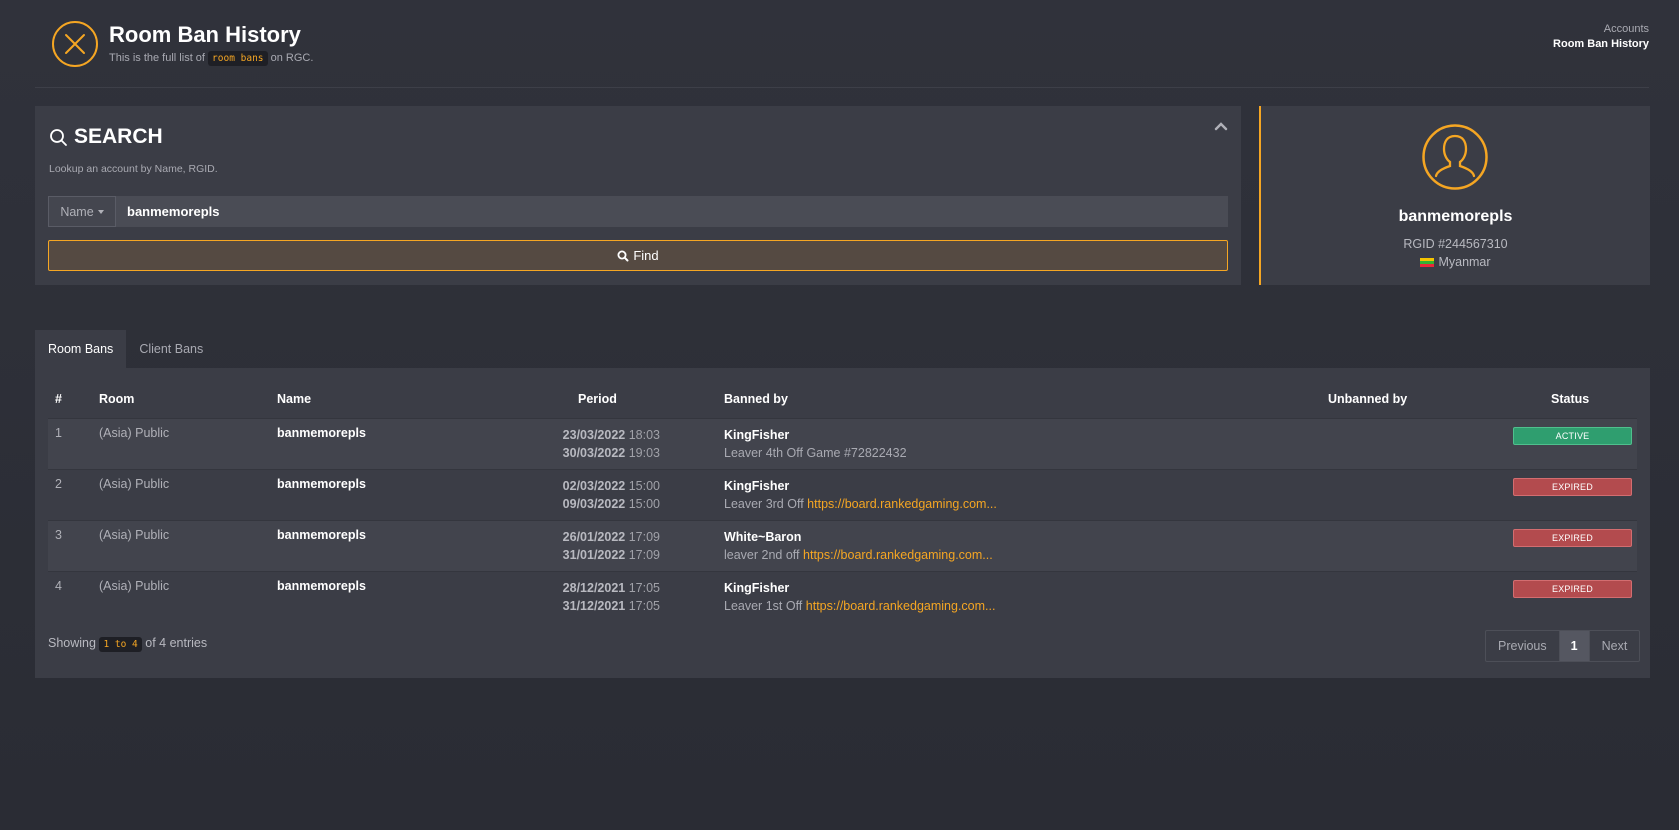 This screenshot has width=1679, height=830. I want to click on end-time: 17:09, so click(644, 555).